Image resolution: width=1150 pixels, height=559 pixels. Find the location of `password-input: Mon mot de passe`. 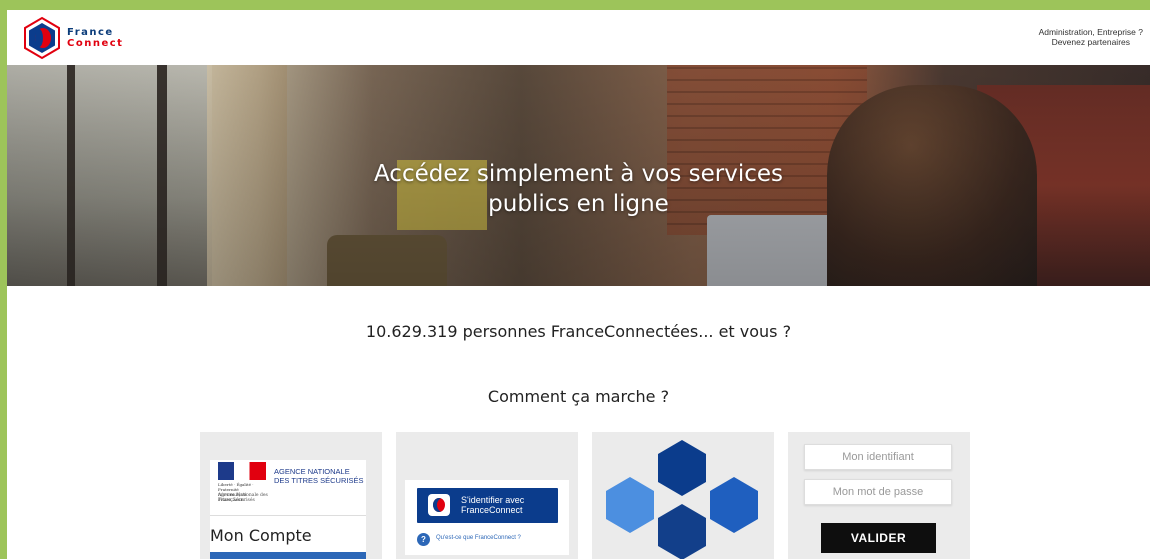

password-input: Mon mot de passe is located at coordinates (878, 492).